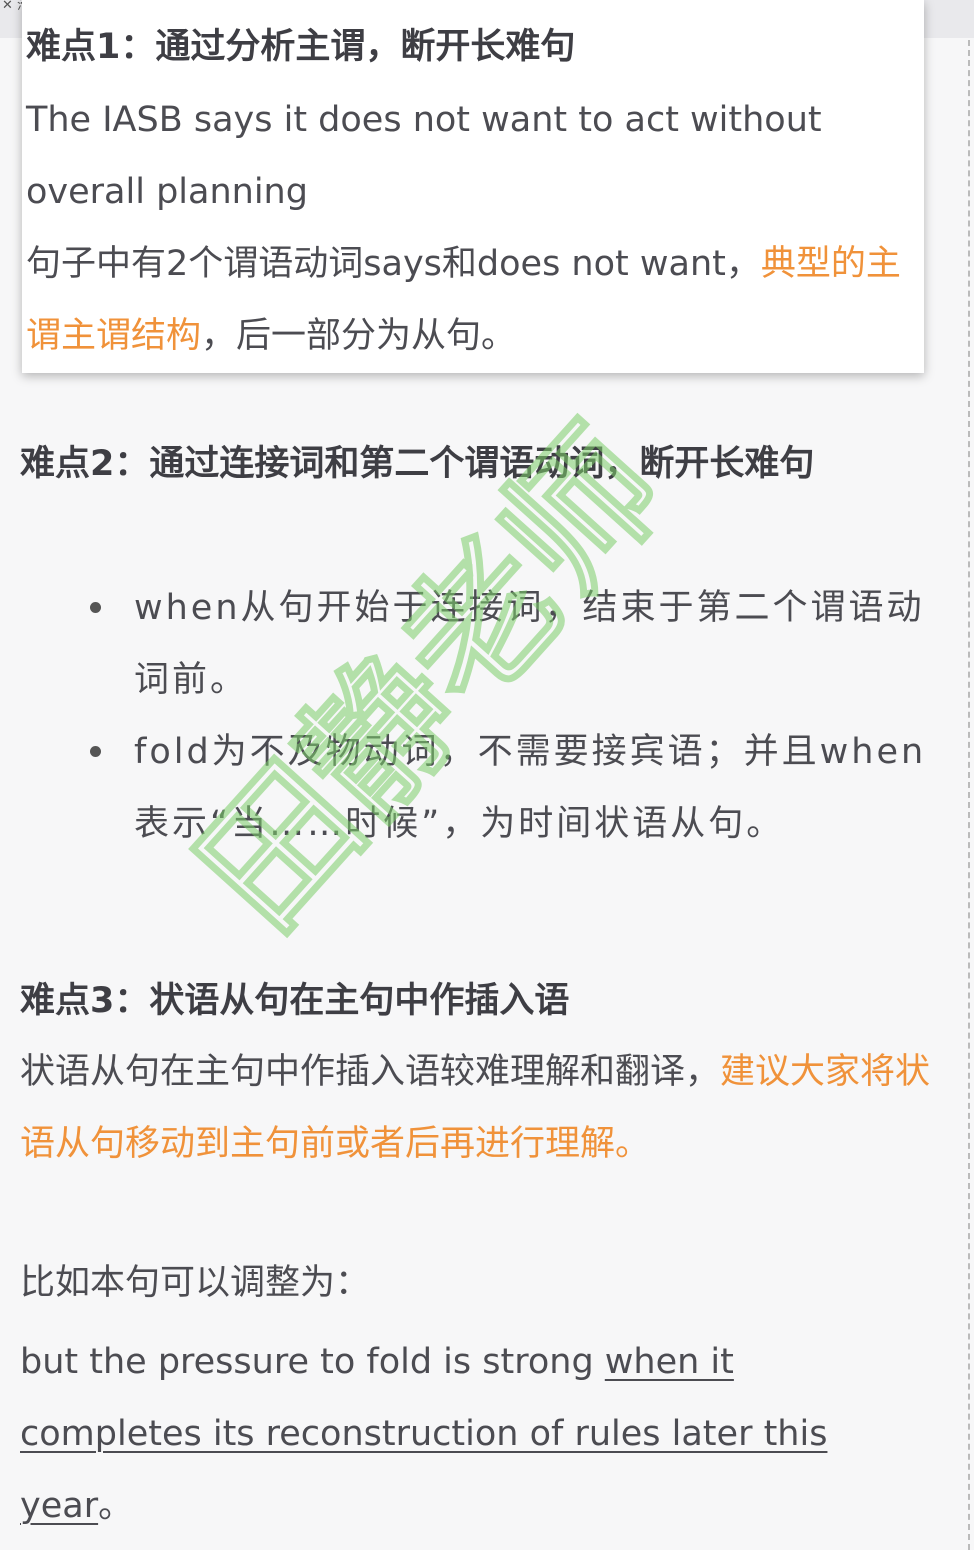 The width and height of the screenshot is (974, 1550). What do you see at coordinates (529, 644) in the screenshot?
I see `bullet-text: when从句开始于连接词，结束于第二个谓语动词前。` at bounding box center [529, 644].